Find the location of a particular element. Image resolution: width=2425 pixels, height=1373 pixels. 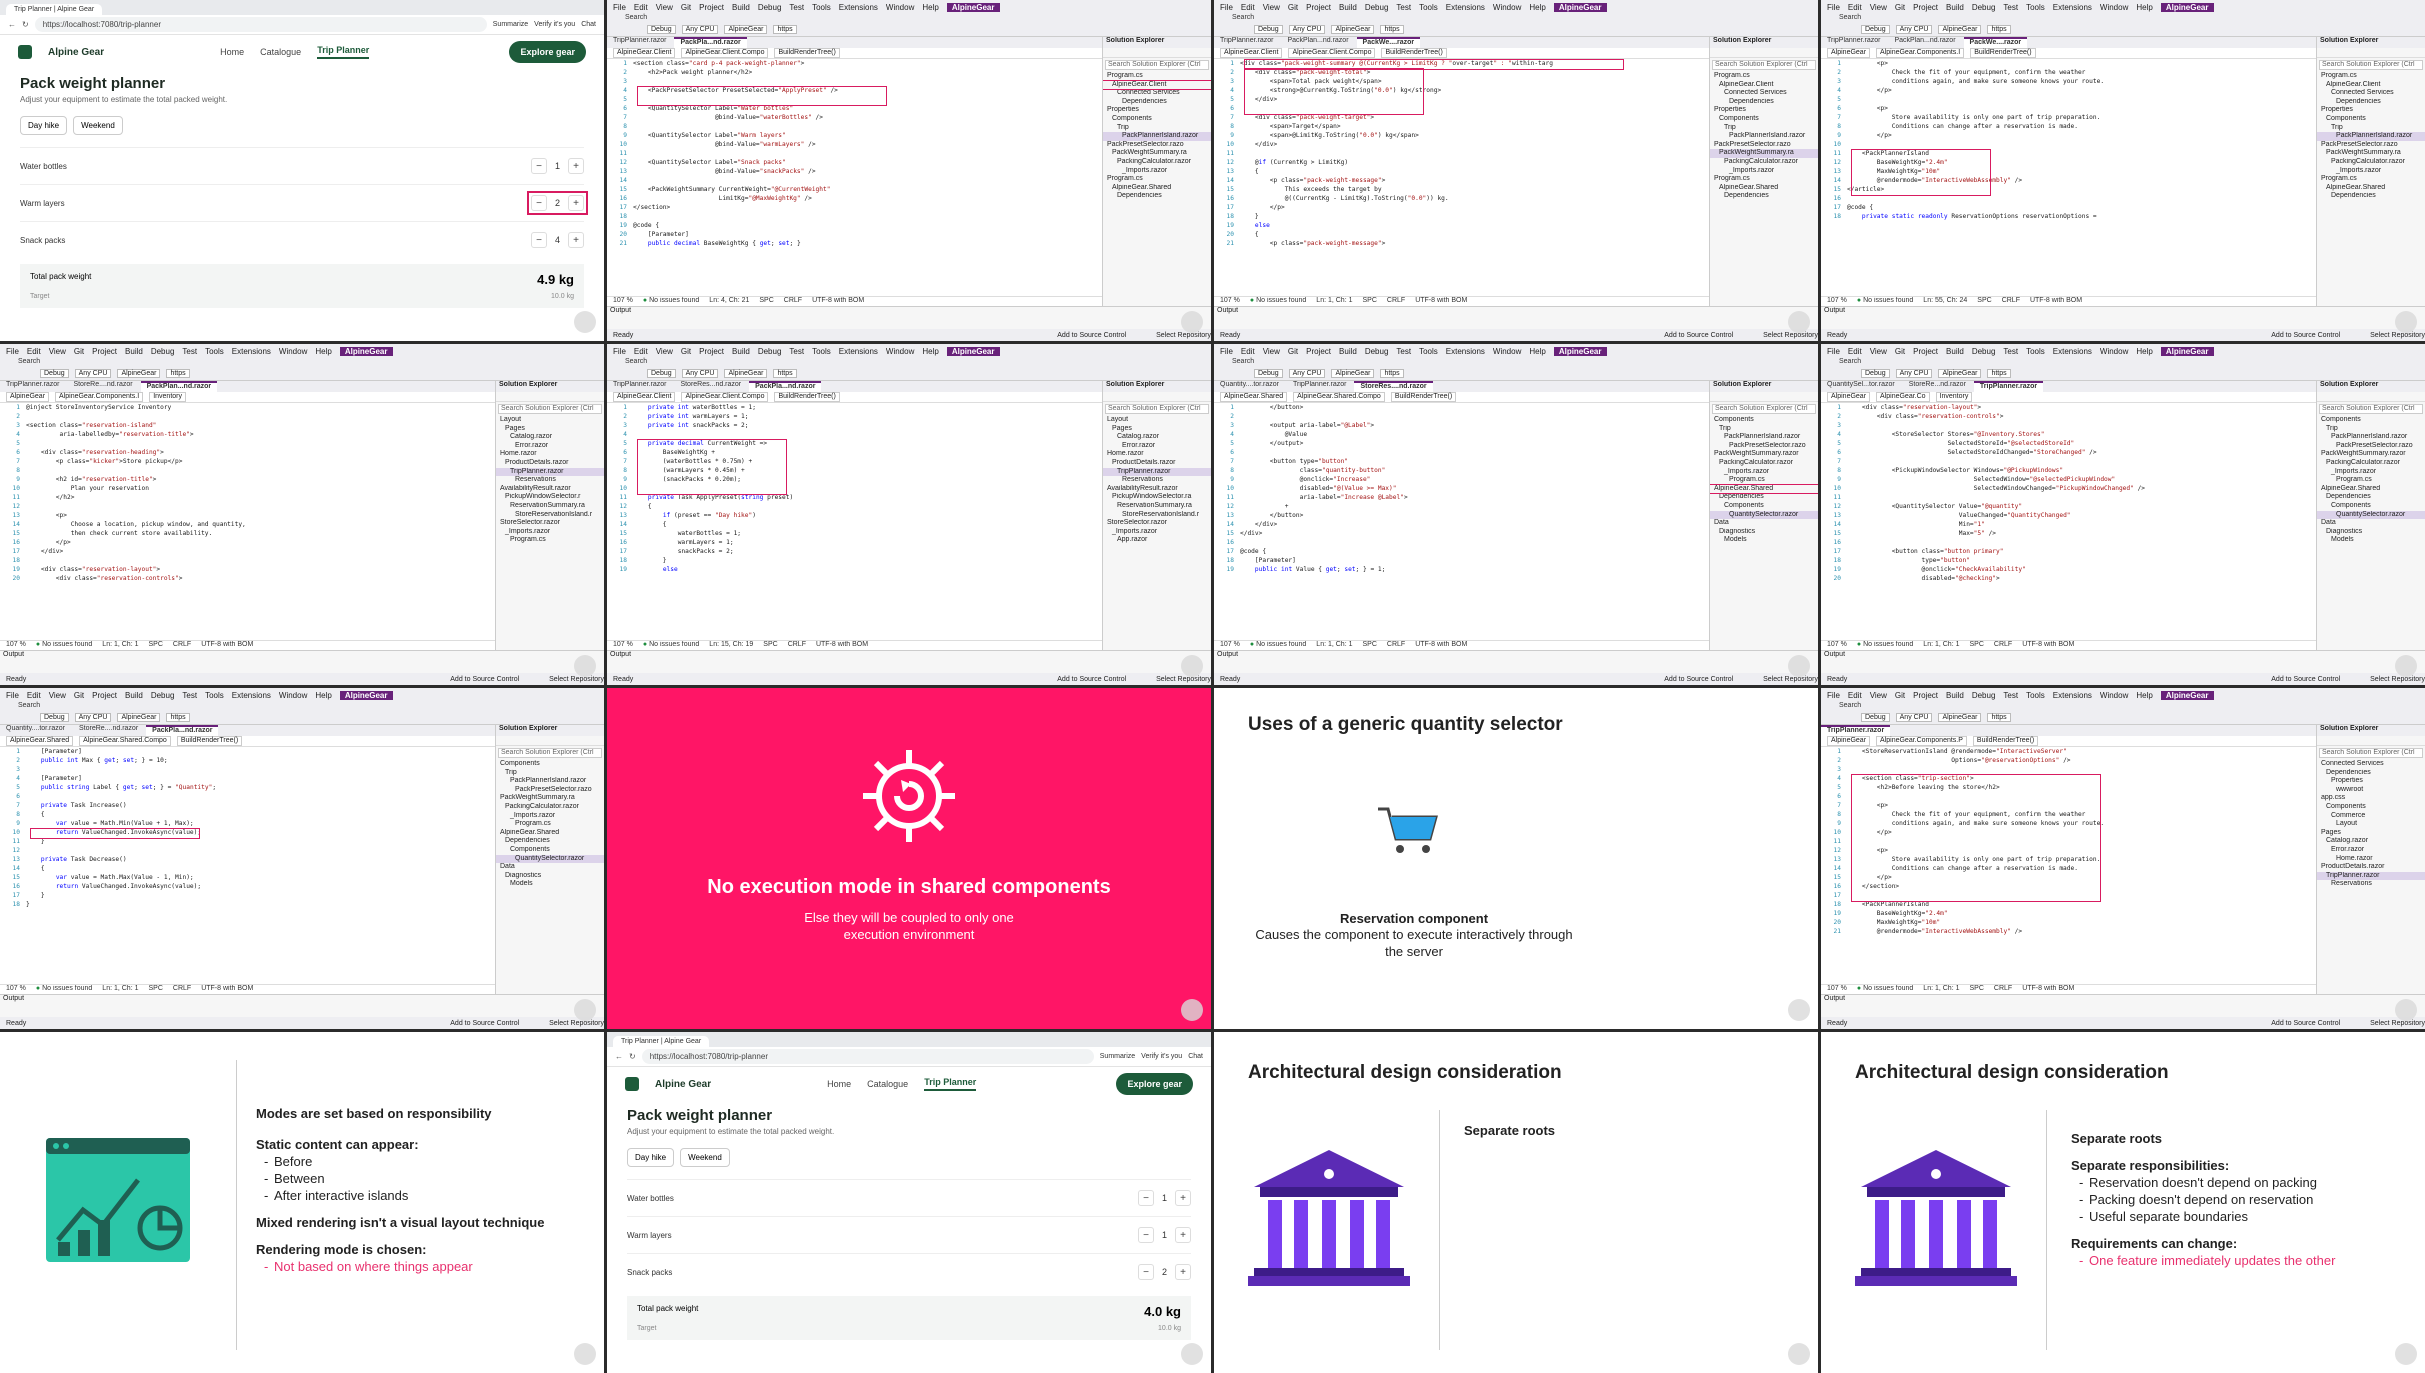

navigation-dropdown: AlpineGear.Co is located at coordinates (1903, 397).